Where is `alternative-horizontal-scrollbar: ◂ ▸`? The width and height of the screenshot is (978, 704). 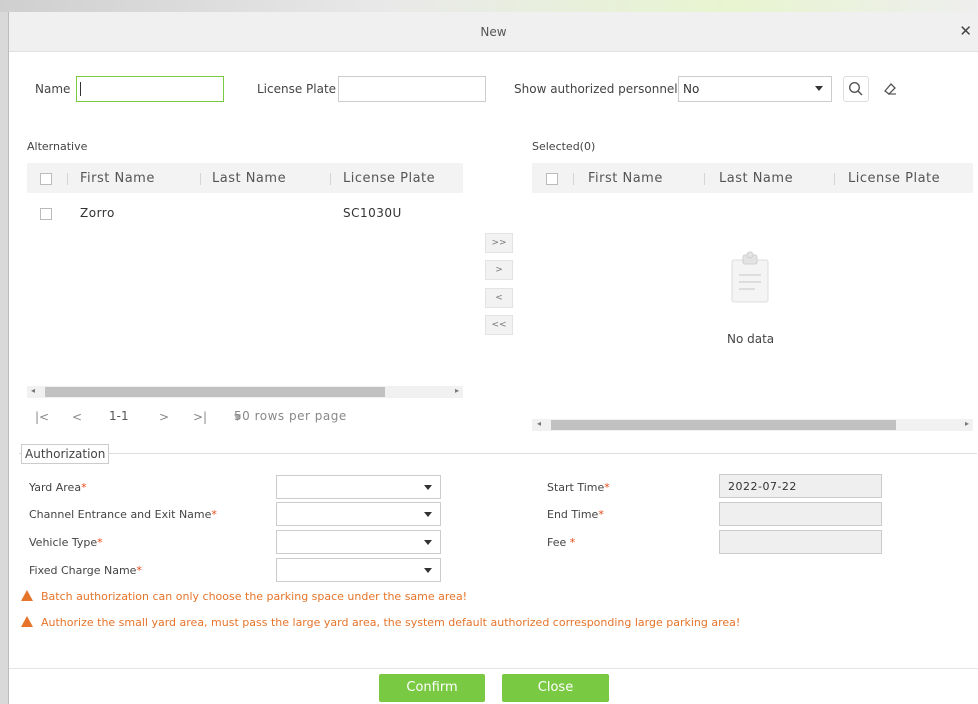
alternative-horizontal-scrollbar: ◂ ▸ is located at coordinates (245, 392).